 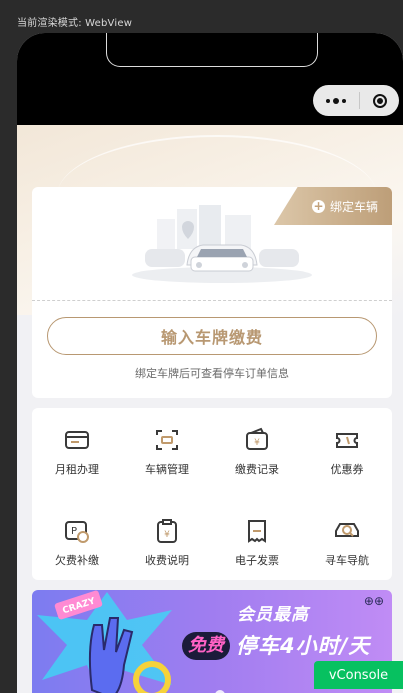 I want to click on plate-payment-card: 输入车牌缴费 绑定车牌后可查看停车订单信息, so click(x=212, y=349).